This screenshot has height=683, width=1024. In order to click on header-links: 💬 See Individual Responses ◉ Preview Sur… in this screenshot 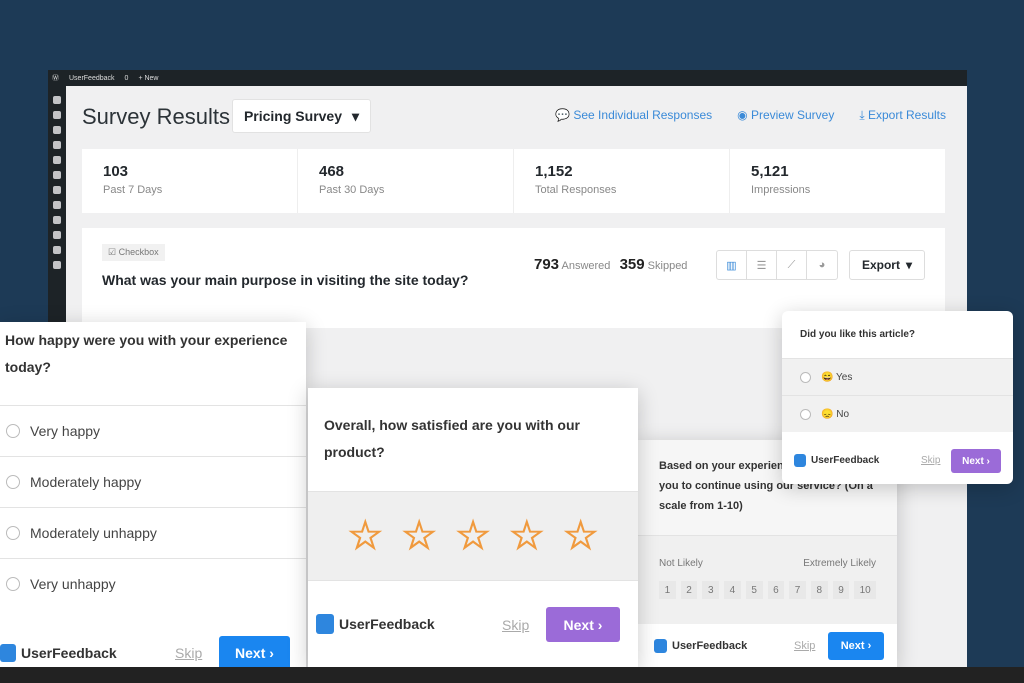, I will do `click(750, 115)`.